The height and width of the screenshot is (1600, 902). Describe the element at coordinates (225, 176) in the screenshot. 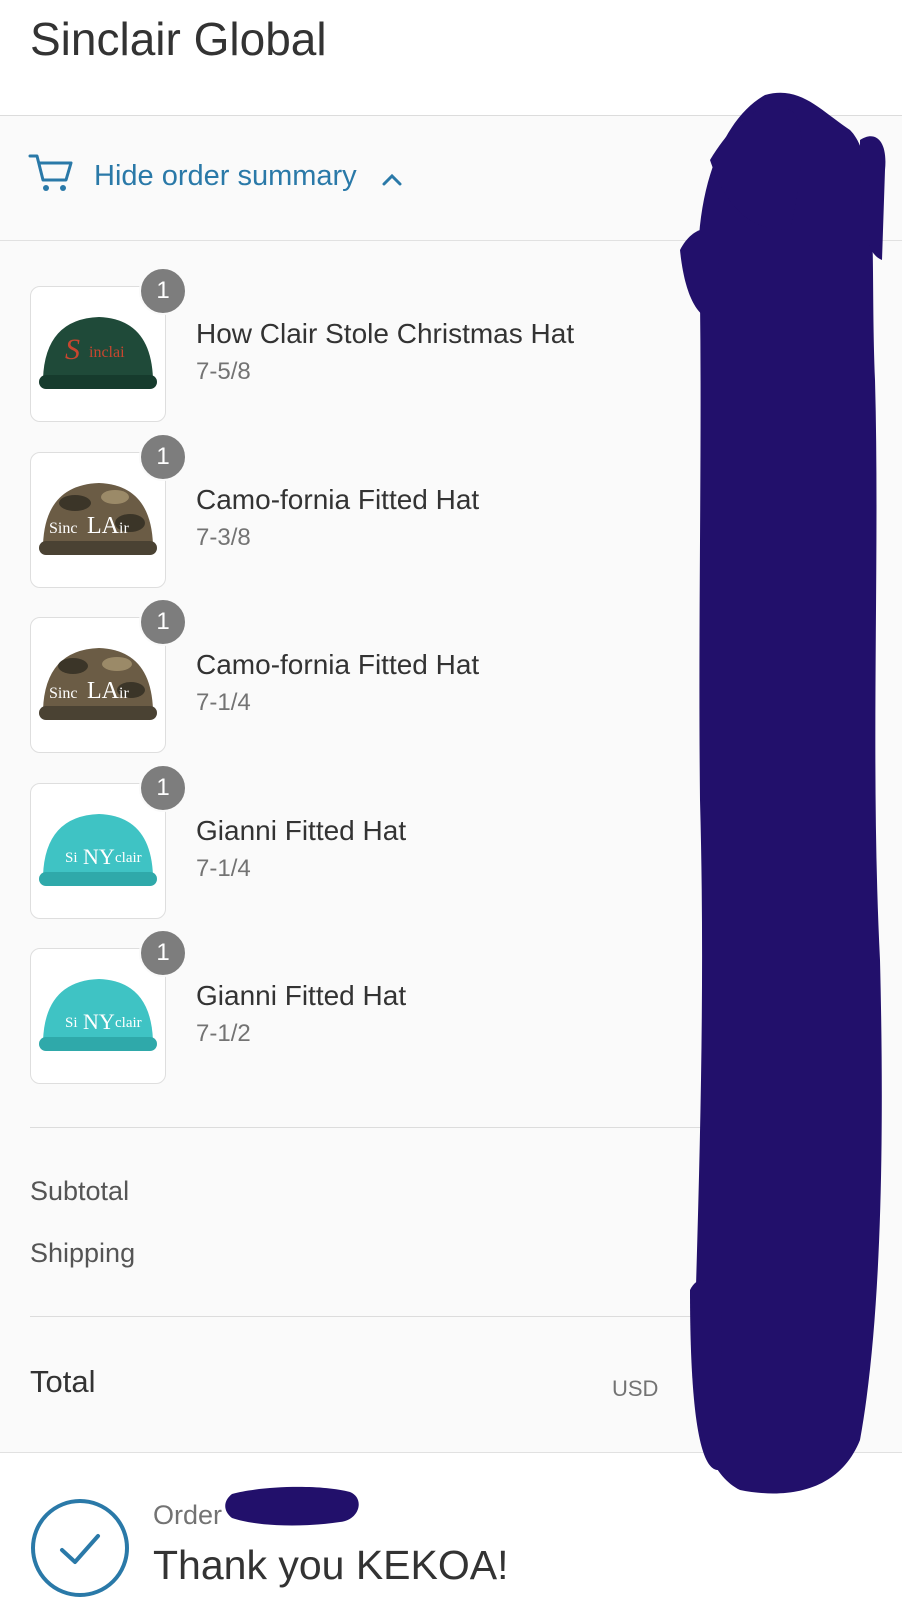

I see `toggle-label: Hide order summary` at that location.